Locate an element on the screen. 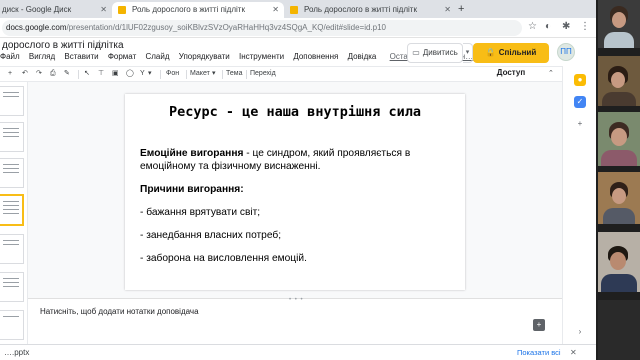  document-title: дорослого в житті підлітка is located at coordinates (63, 45).